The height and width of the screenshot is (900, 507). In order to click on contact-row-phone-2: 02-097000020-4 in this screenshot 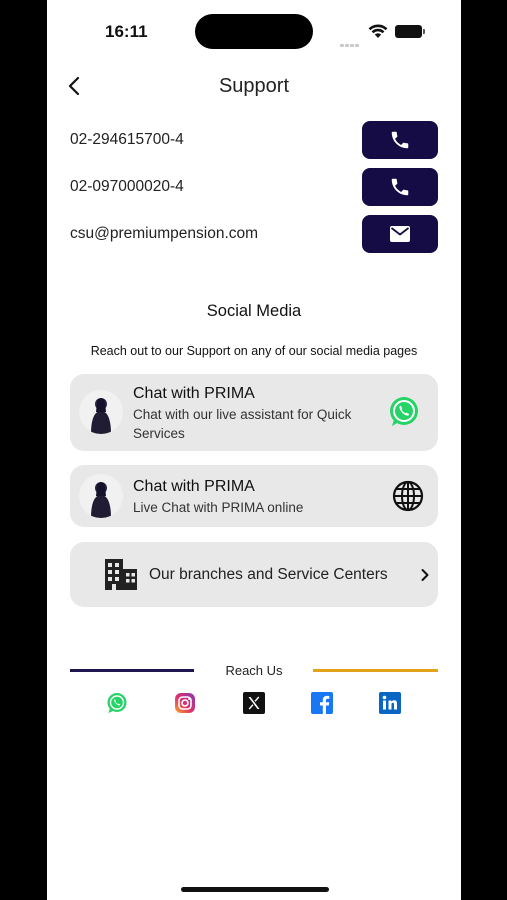, I will do `click(254, 187)`.